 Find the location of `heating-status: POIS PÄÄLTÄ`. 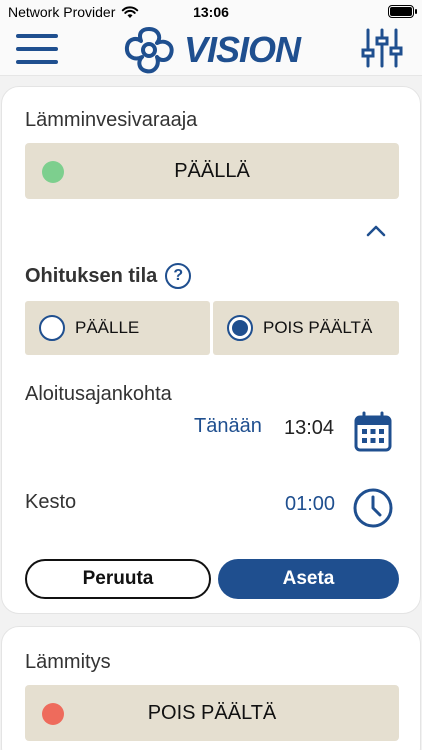

heating-status: POIS PÄÄLTÄ is located at coordinates (212, 713).